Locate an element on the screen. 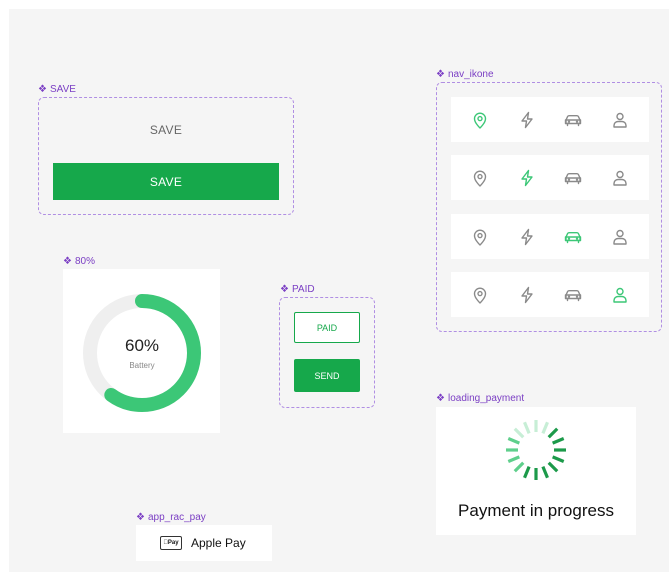 This screenshot has width=671, height=576. battery-card: 60% Battery is located at coordinates (141, 351).